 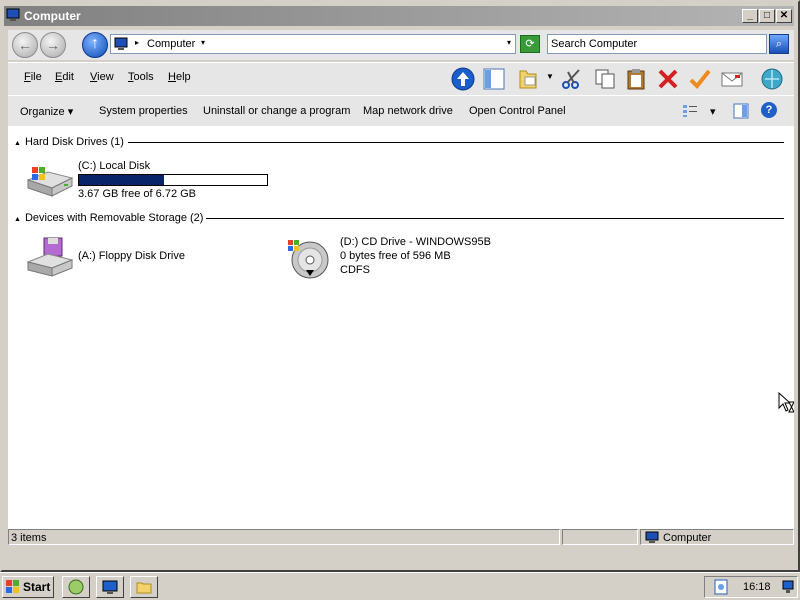 I want to click on drive-a-name: (A:) Floppy Disk Drive, so click(x=131, y=256).